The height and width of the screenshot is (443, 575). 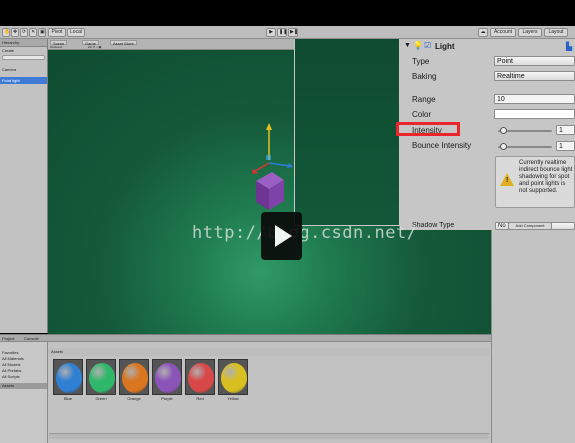 I want to click on game-view-panel, so click(x=347, y=132).